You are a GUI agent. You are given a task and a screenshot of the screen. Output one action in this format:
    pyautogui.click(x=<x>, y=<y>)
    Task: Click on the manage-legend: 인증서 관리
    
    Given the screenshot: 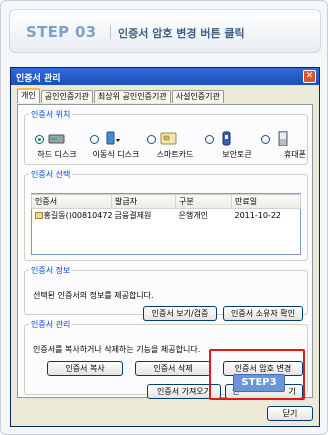 What is the action you would take?
    pyautogui.click(x=51, y=324)
    